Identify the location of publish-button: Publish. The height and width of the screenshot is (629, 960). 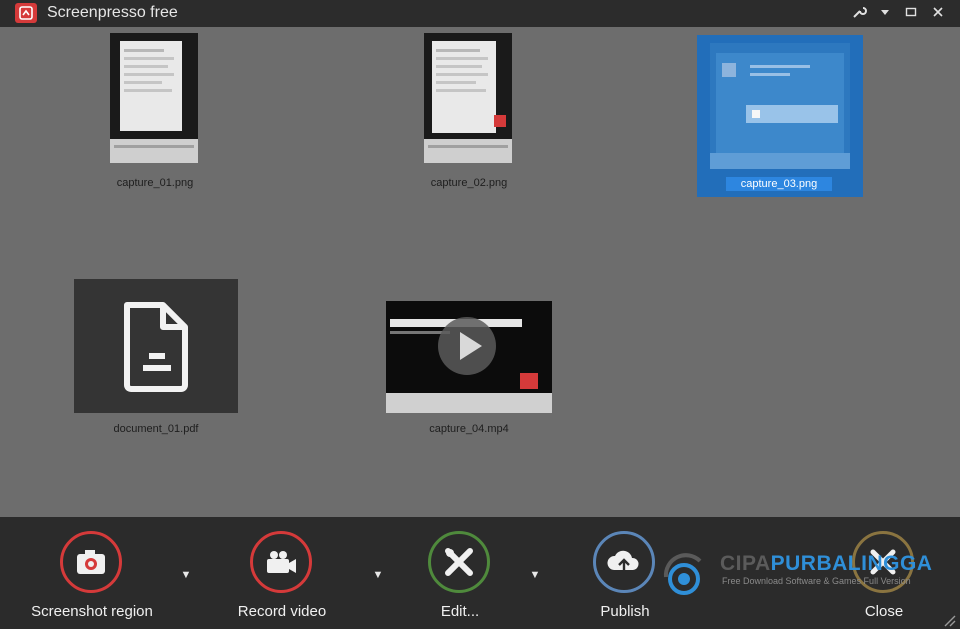
(625, 578).